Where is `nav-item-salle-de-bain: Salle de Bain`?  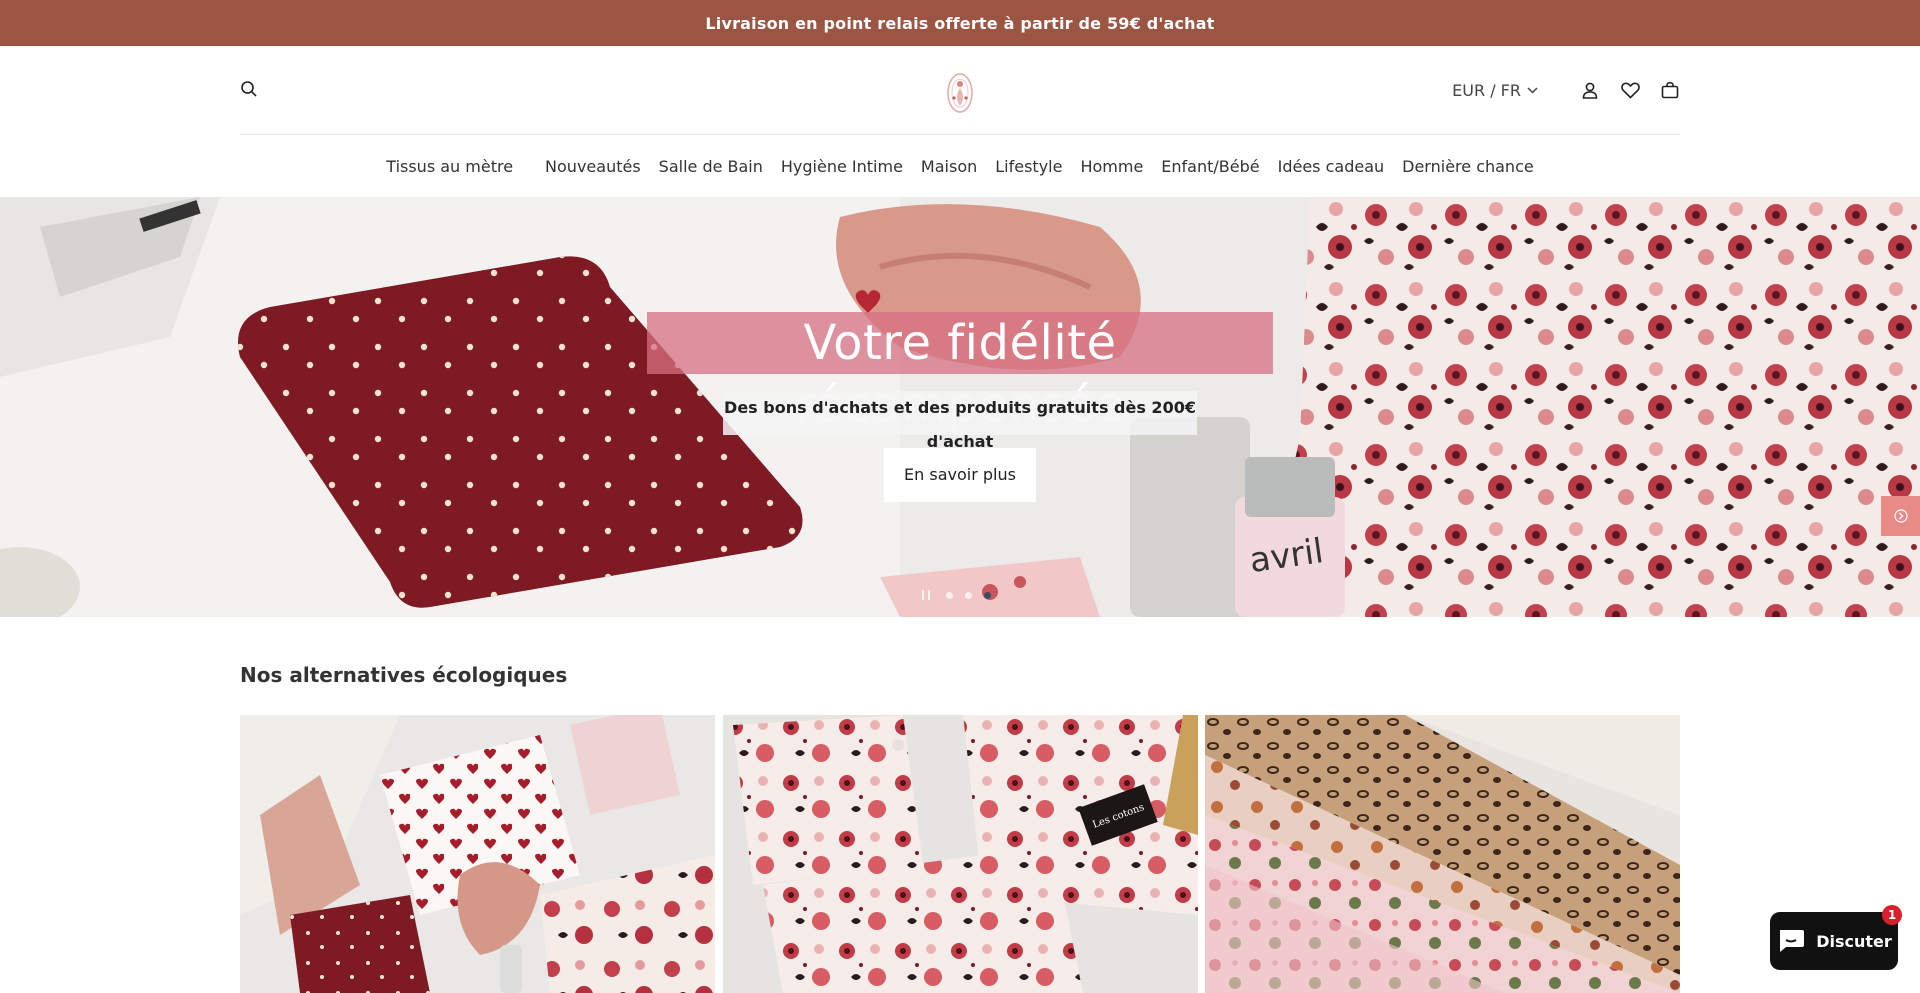
nav-item-salle-de-bain: Salle de Bain is located at coordinates (711, 166).